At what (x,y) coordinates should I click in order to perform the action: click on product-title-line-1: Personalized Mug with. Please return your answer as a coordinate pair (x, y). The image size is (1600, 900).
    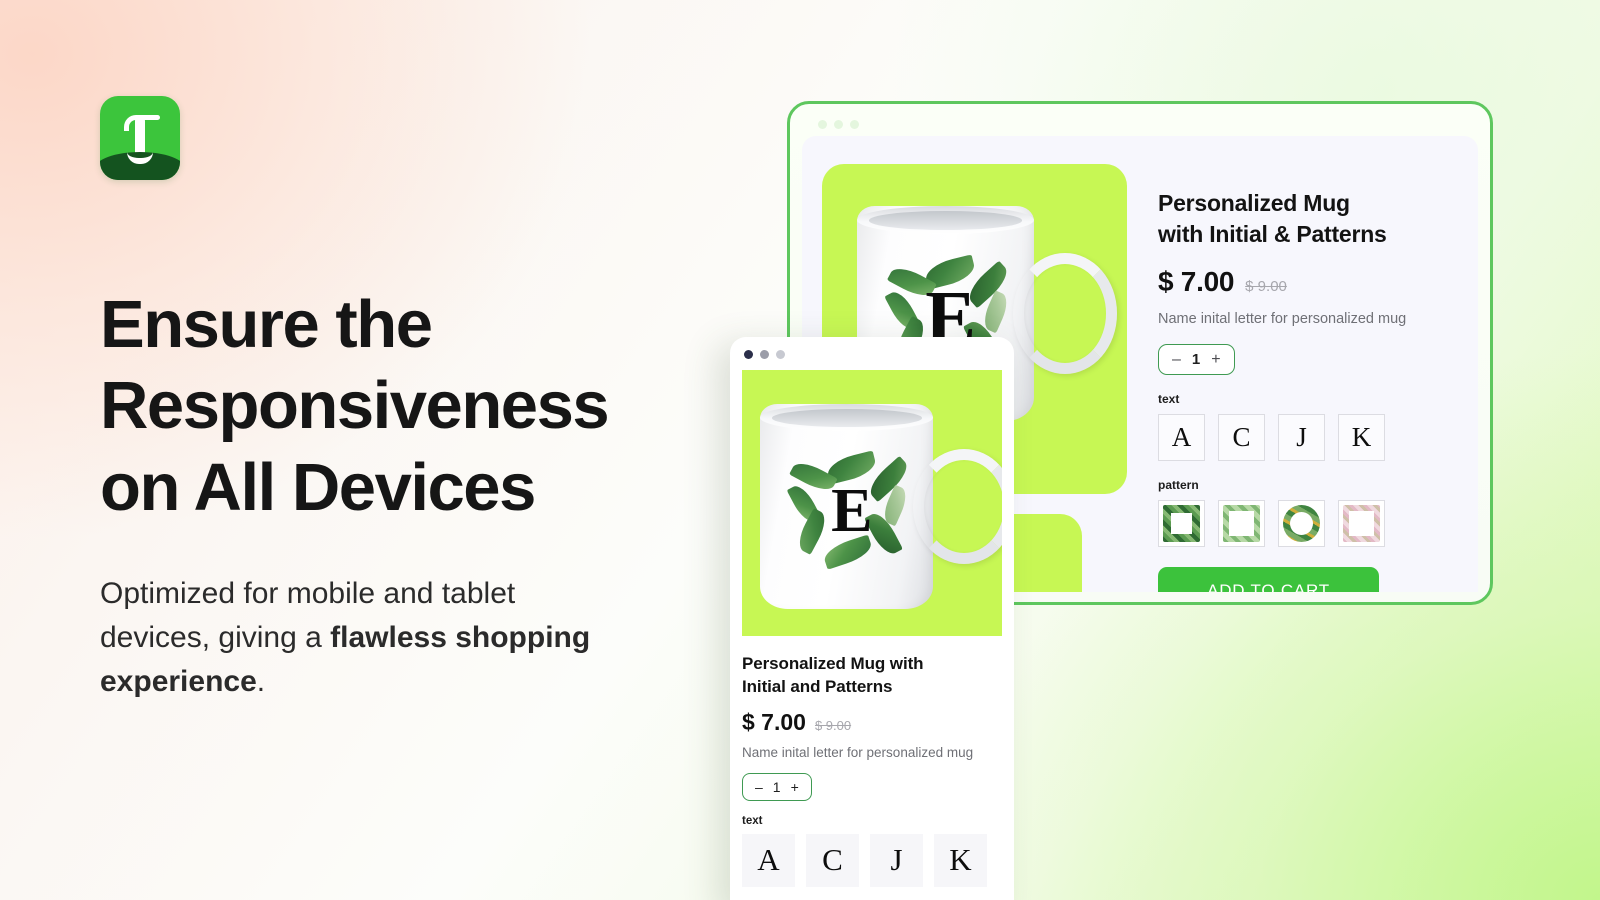
    Looking at the image, I should click on (833, 663).